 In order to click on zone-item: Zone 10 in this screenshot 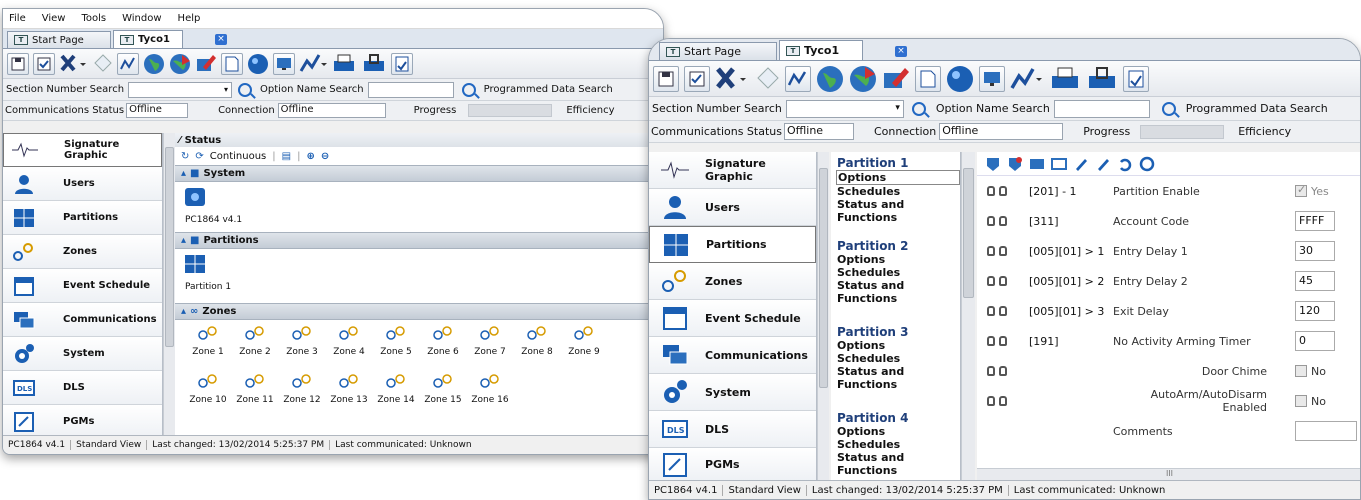, I will do `click(208, 389)`.